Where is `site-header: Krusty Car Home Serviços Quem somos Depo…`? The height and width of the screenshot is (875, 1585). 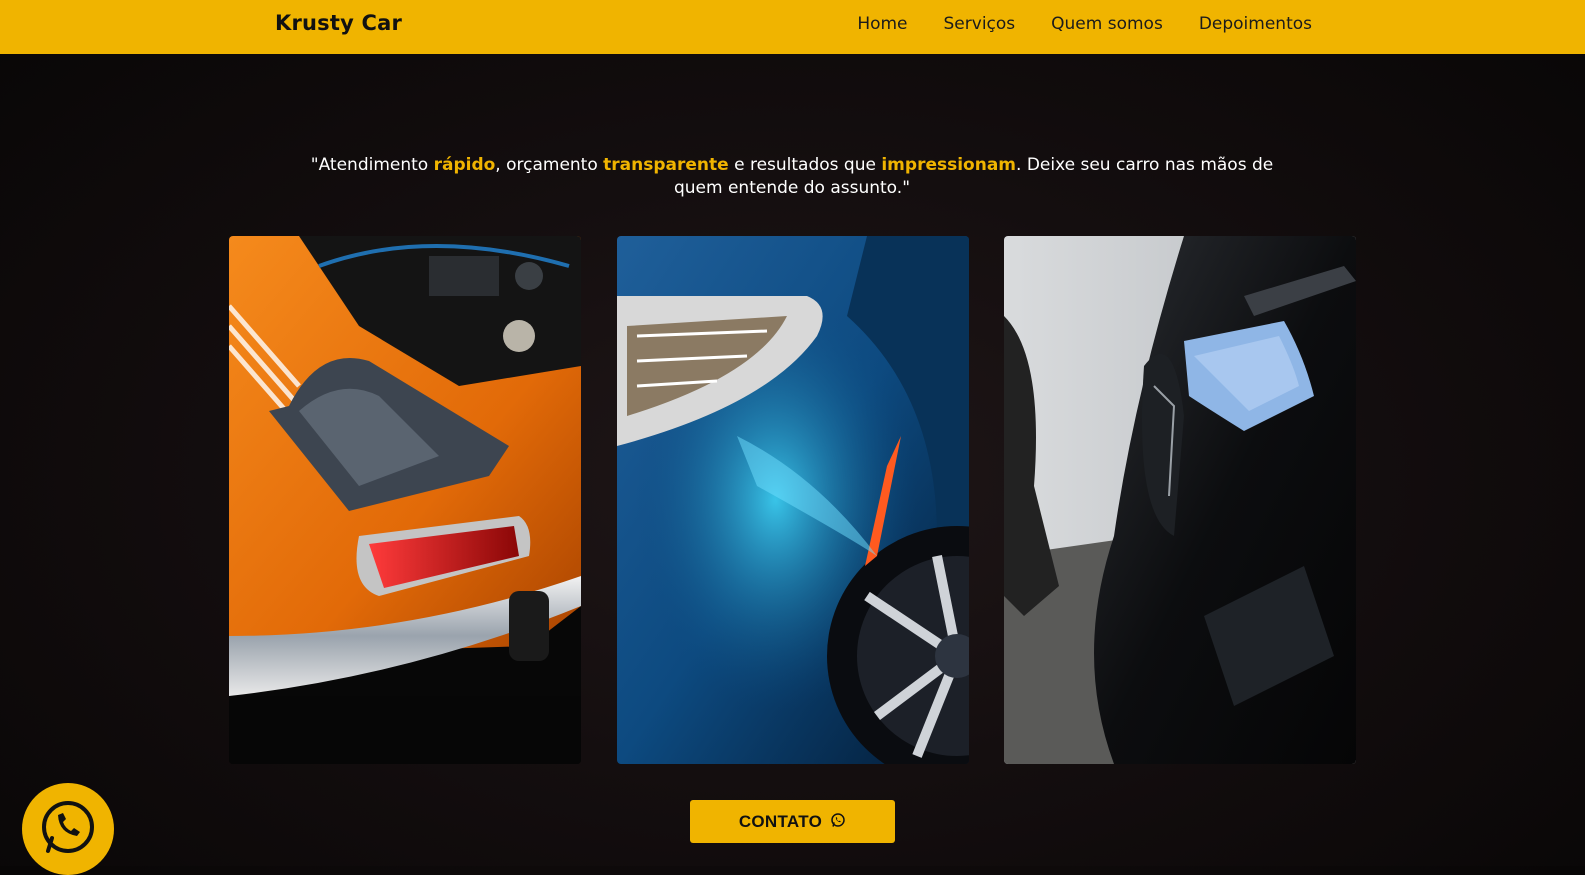
site-header: Krusty Car Home Serviços Quem somos Depo… is located at coordinates (792, 27).